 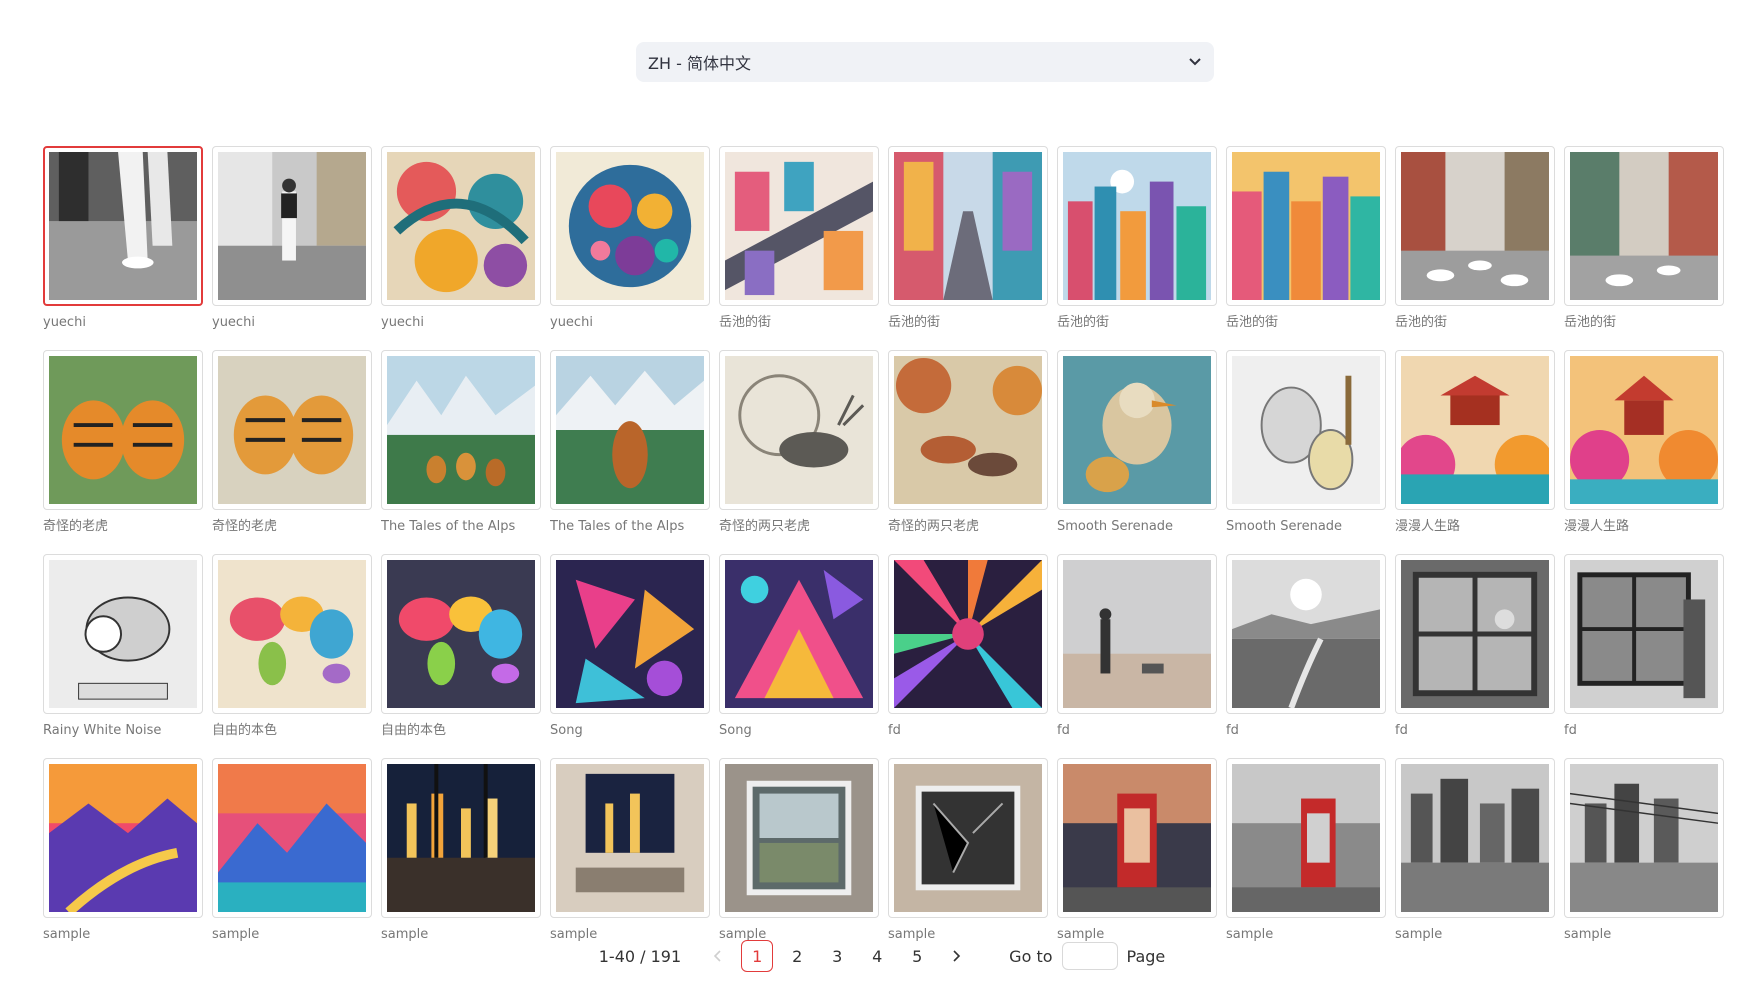 I want to click on gallery-caption: yuechi, so click(x=64, y=322).